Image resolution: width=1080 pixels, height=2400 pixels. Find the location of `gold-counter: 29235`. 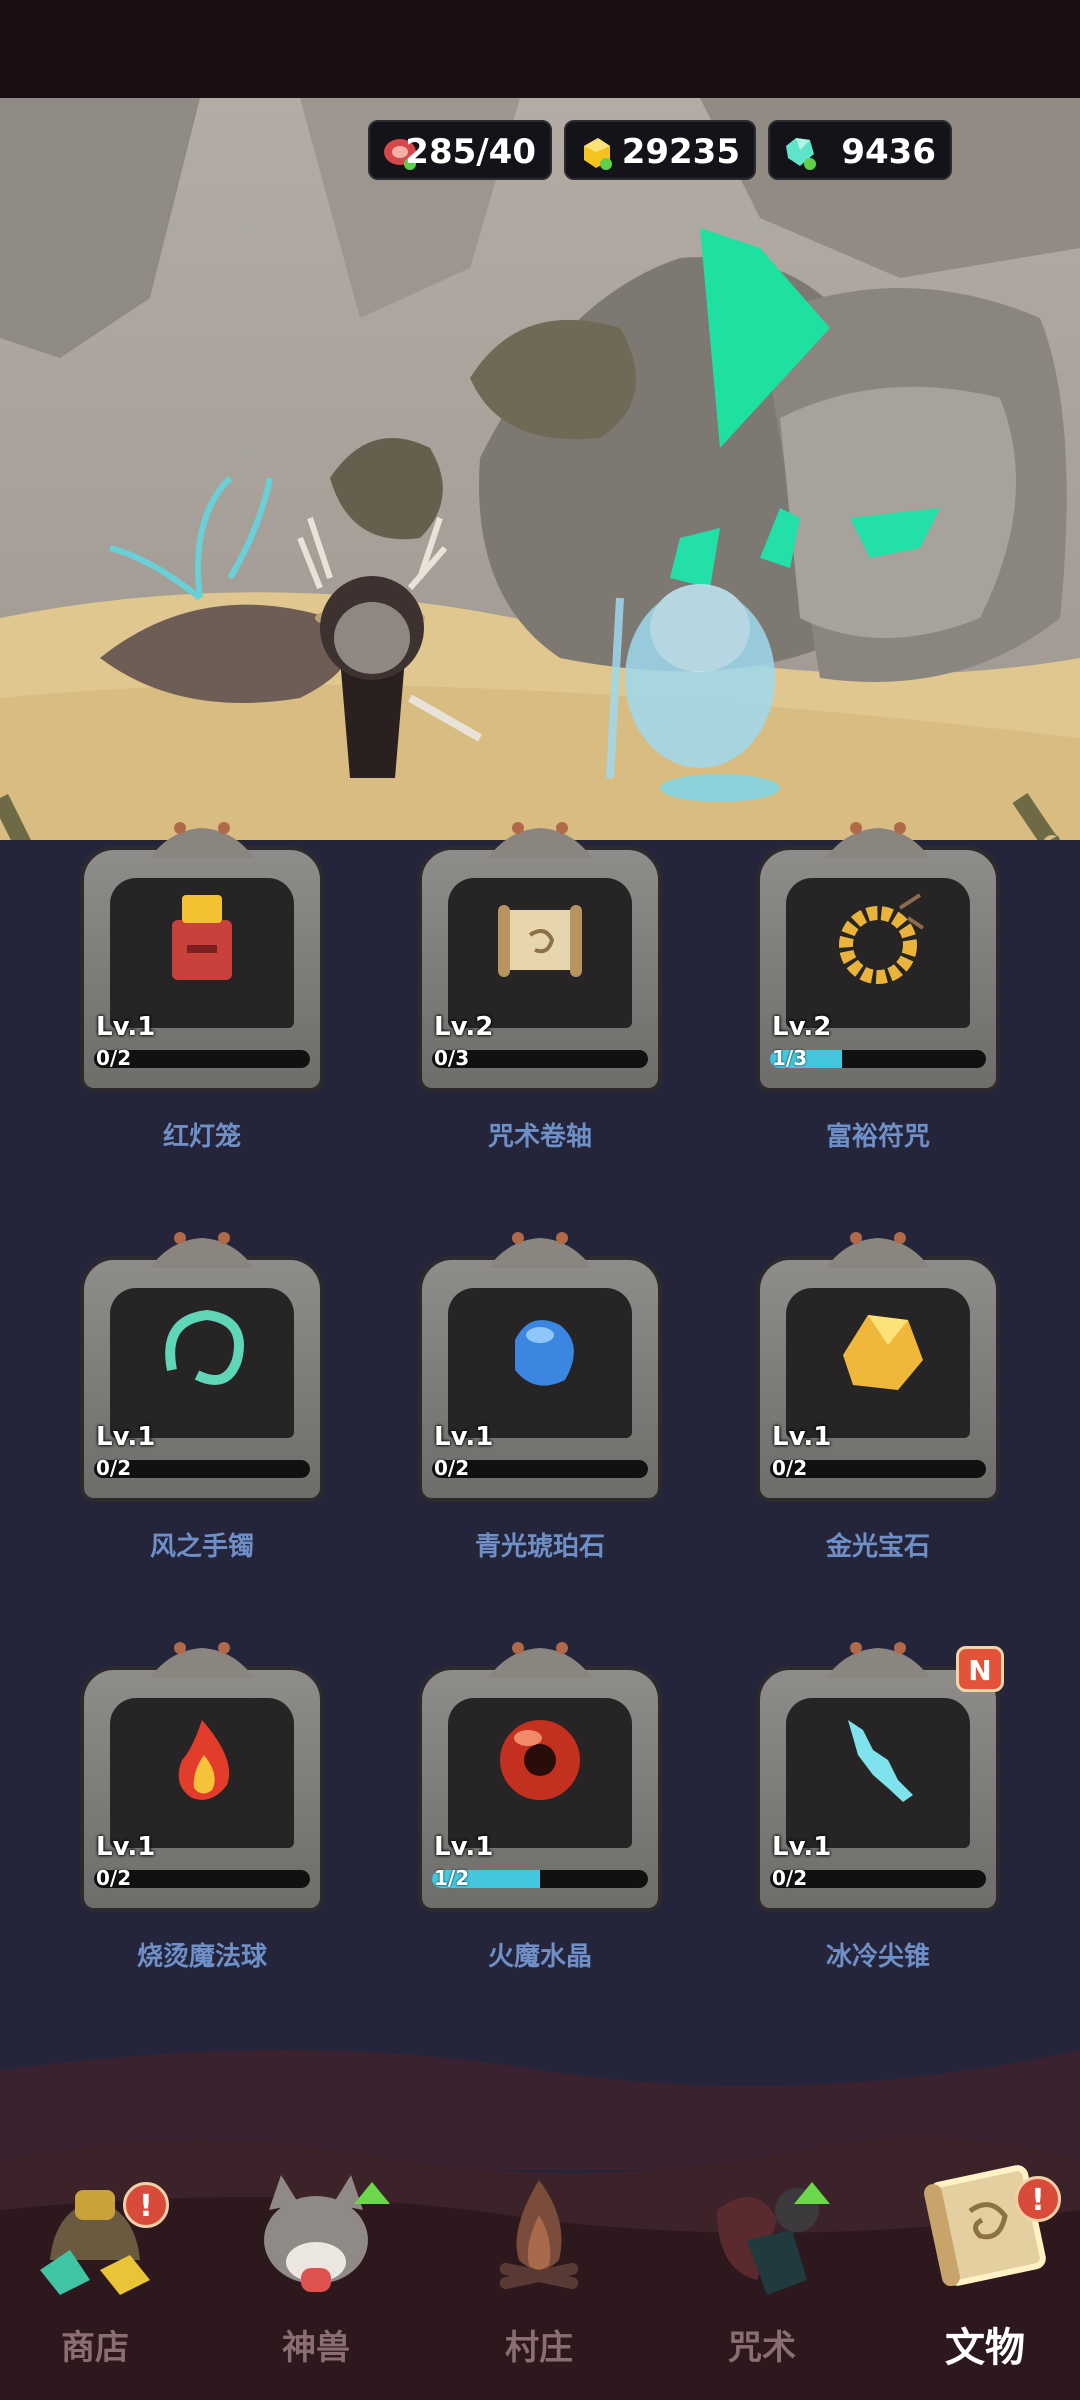

gold-counter: 29235 is located at coordinates (660, 150).